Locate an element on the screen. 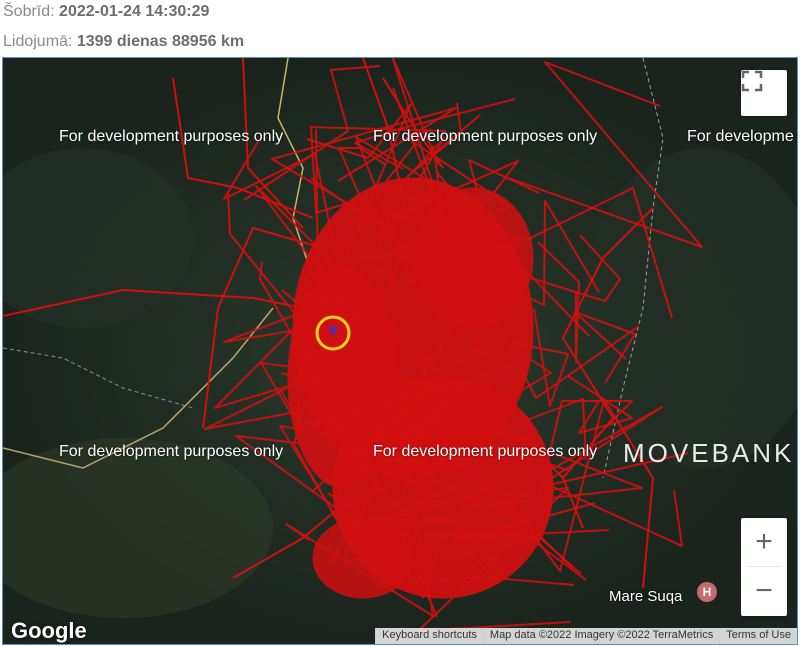  flight-summary-value: 1399 dienas 88956 km is located at coordinates (160, 41).